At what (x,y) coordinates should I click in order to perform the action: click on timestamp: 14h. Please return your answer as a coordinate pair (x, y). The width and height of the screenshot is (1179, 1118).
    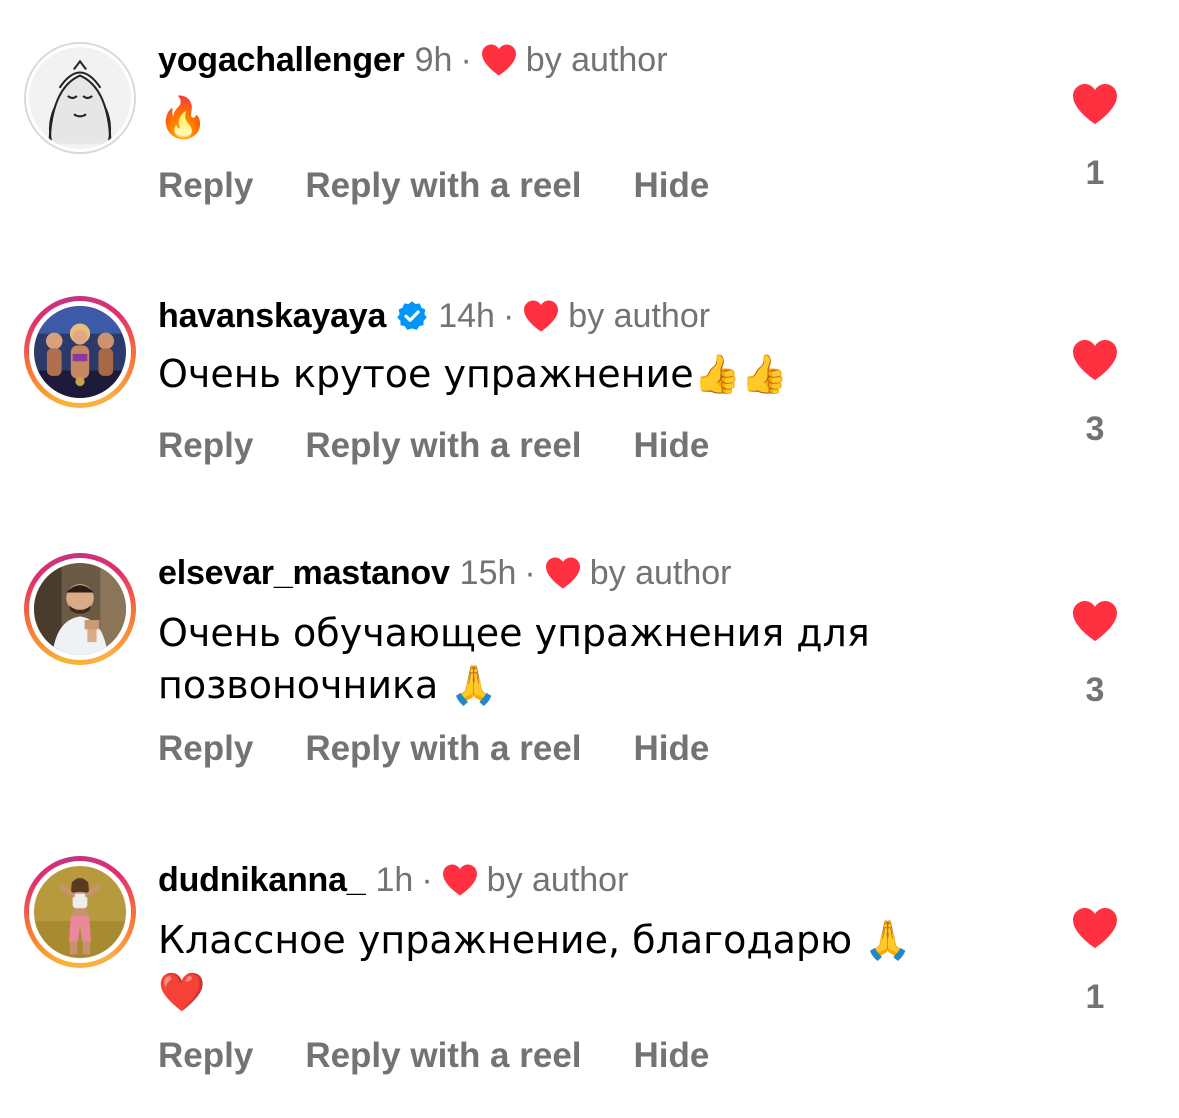
    Looking at the image, I should click on (466, 316).